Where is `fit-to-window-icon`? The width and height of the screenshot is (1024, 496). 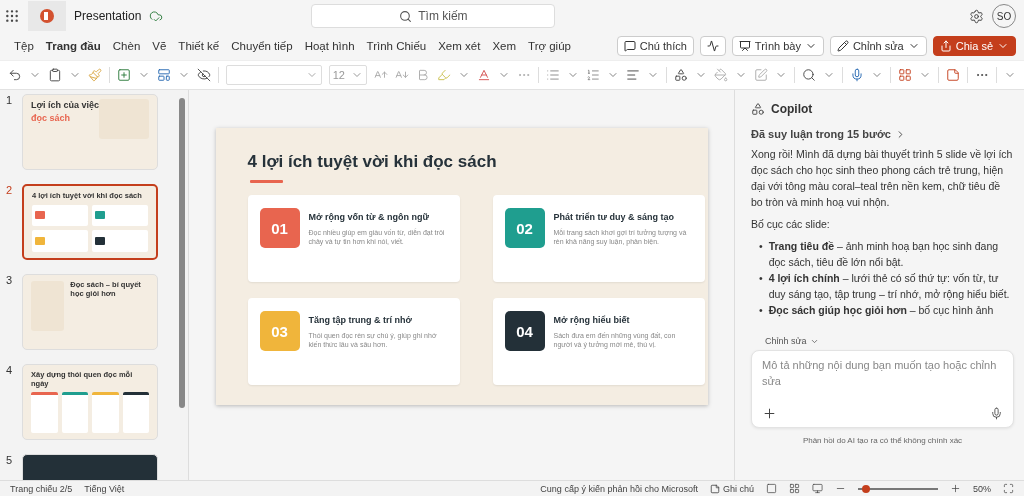
fit-to-window-icon is located at coordinates (1008, 488).